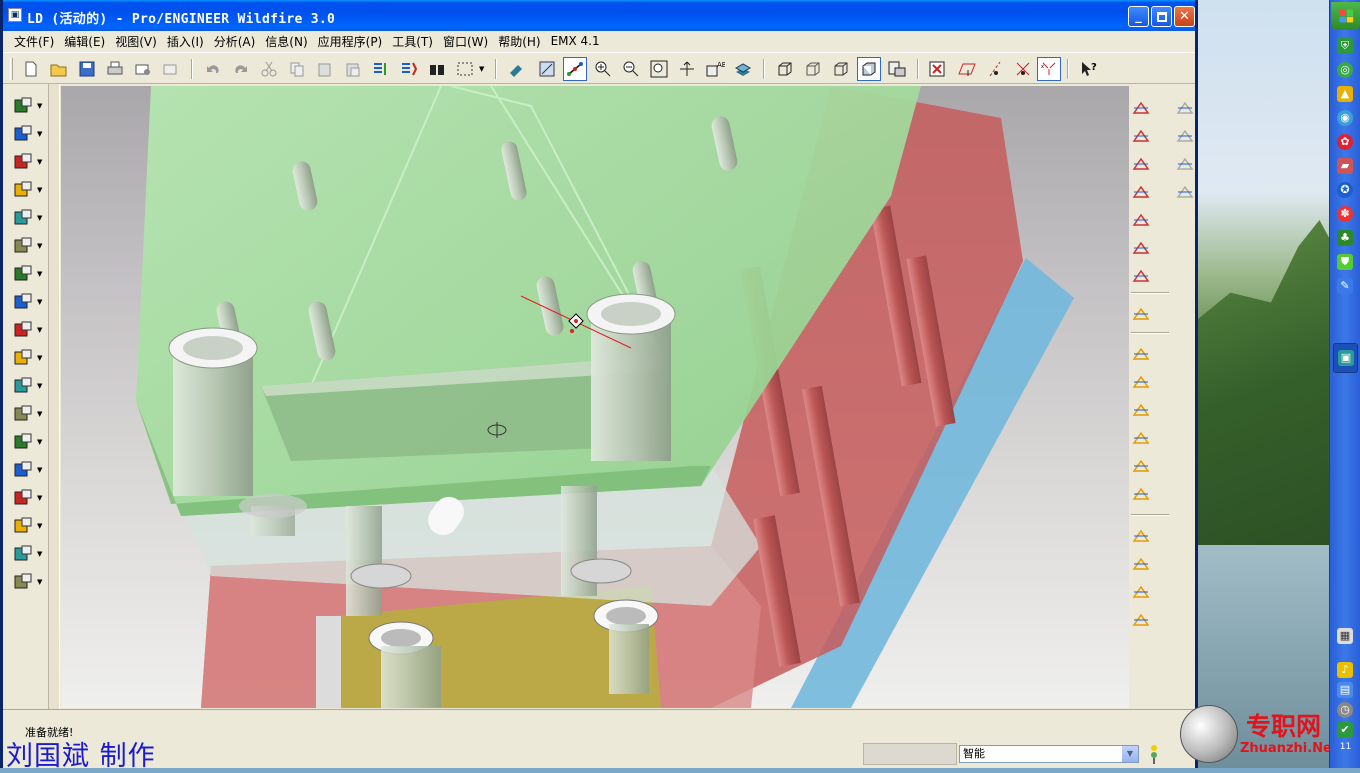  What do you see at coordinates (1089, 69) in the screenshot?
I see `whats-this-icon: ?` at bounding box center [1089, 69].